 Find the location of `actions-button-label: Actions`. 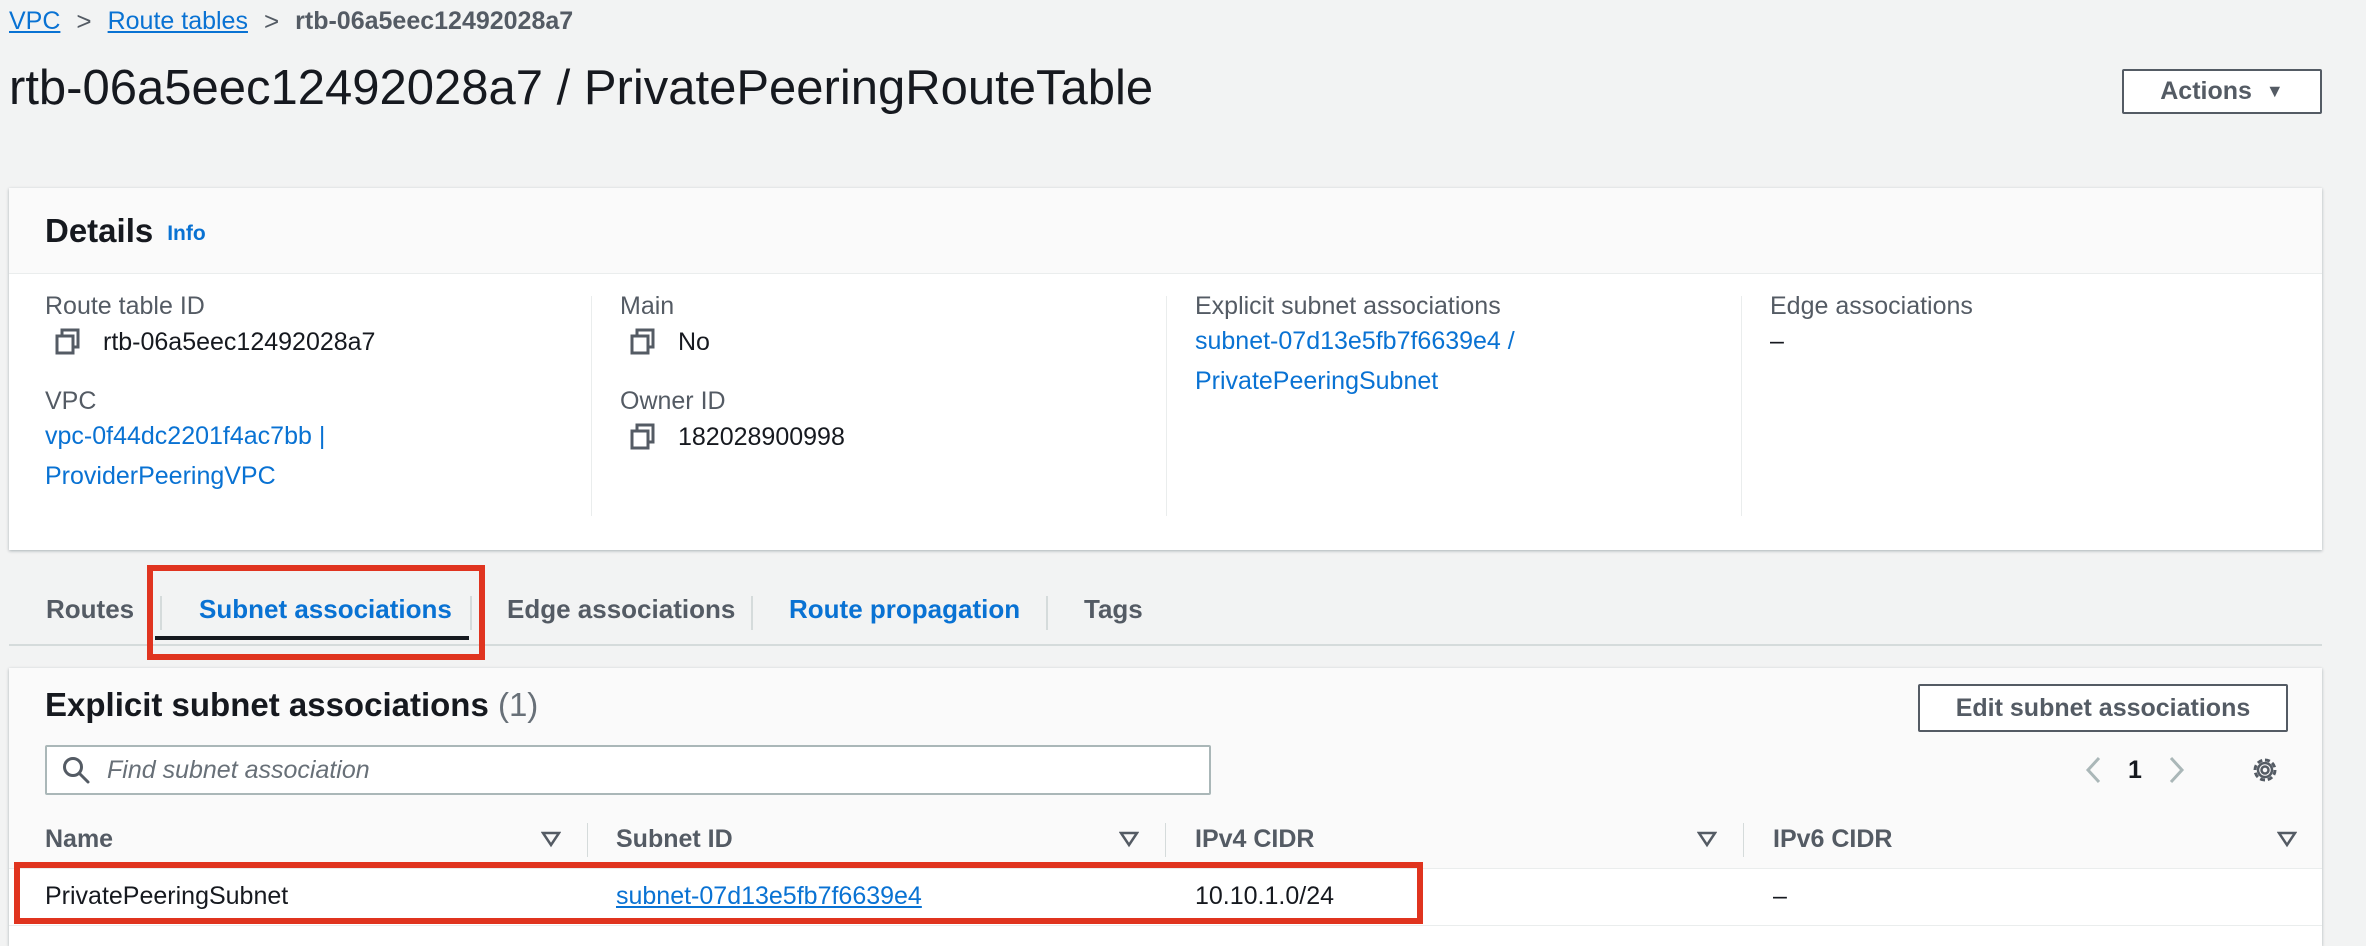

actions-button-label: Actions is located at coordinates (2206, 91).